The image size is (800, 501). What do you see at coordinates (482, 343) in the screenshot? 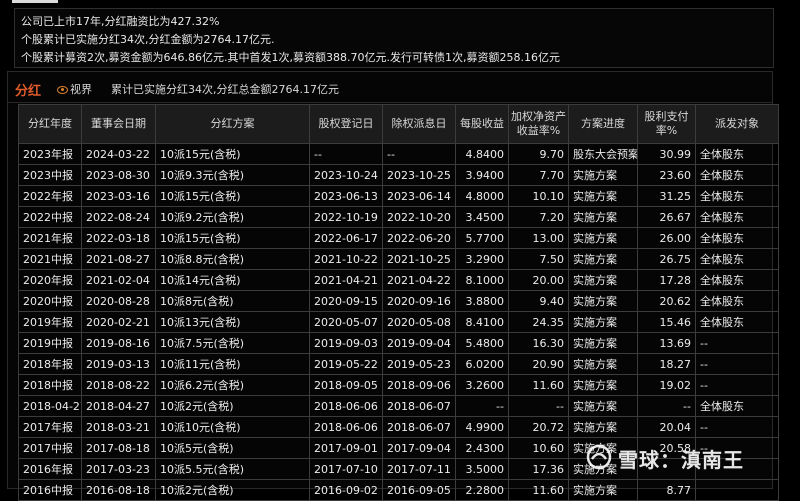
I see `cell-eps: 5.4800` at bounding box center [482, 343].